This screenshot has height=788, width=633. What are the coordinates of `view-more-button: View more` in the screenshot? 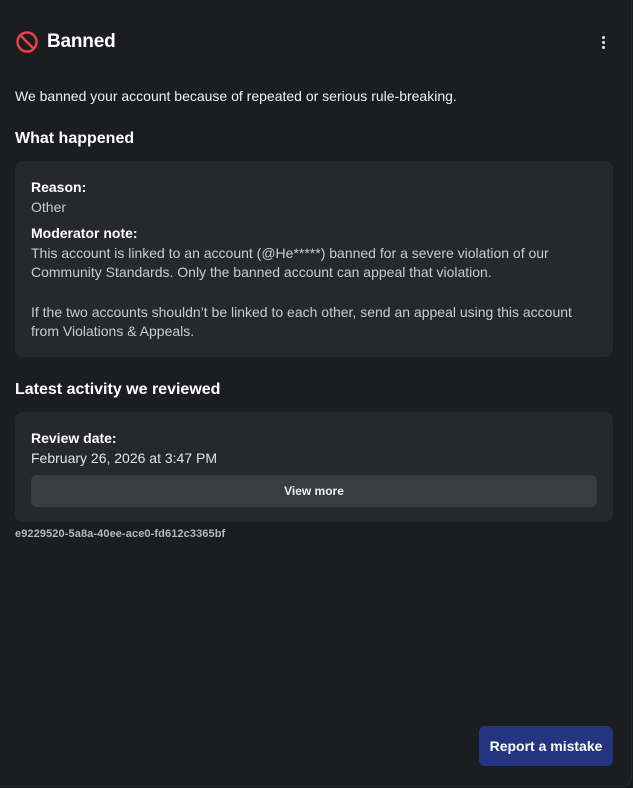 It's located at (314, 491).